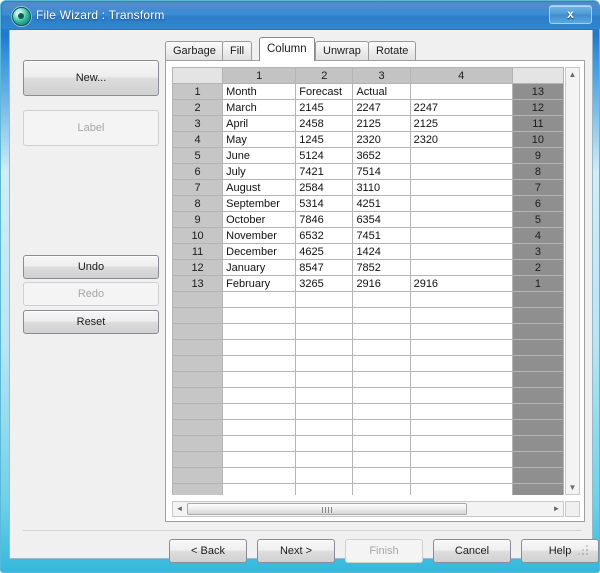  What do you see at coordinates (259, 283) in the screenshot?
I see `table-cell: February` at bounding box center [259, 283].